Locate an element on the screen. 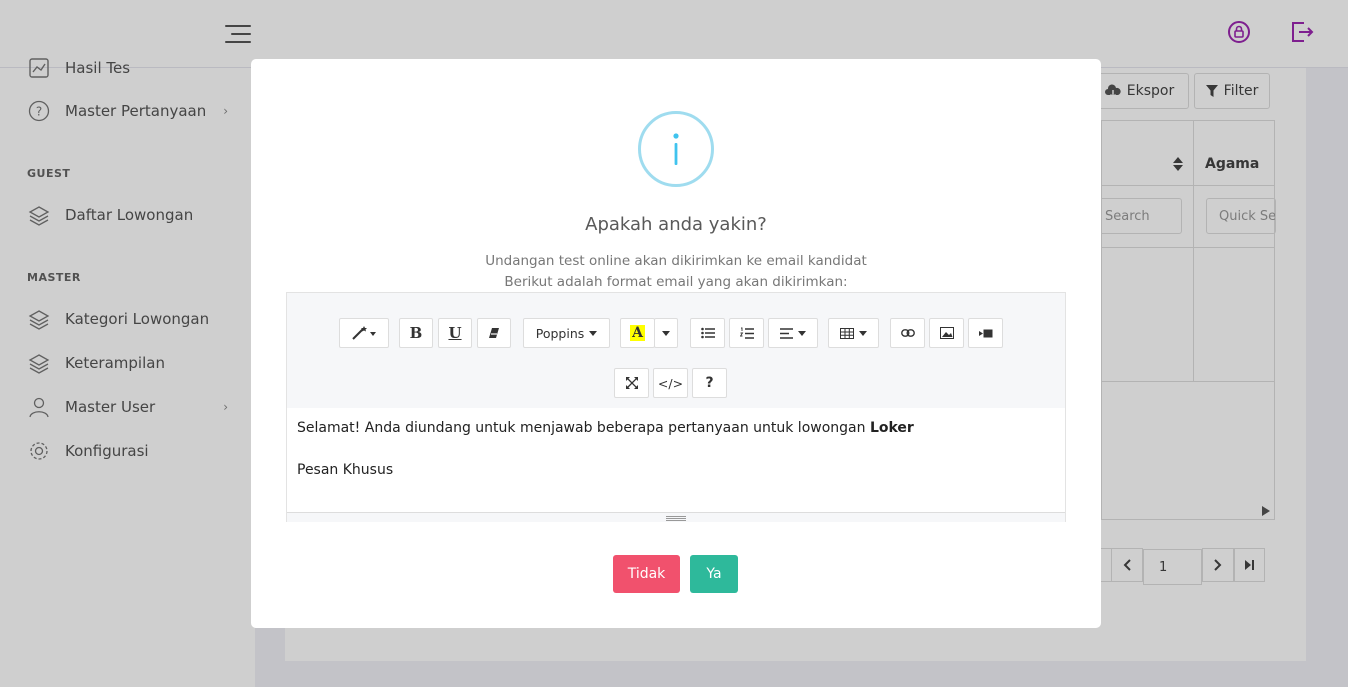 This screenshot has height=687, width=1348. eraser-icon is located at coordinates (494, 333).